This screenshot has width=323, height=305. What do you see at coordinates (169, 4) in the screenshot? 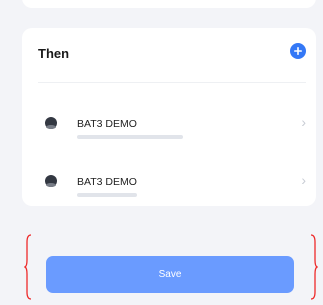
I see `previous-section-card` at bounding box center [169, 4].